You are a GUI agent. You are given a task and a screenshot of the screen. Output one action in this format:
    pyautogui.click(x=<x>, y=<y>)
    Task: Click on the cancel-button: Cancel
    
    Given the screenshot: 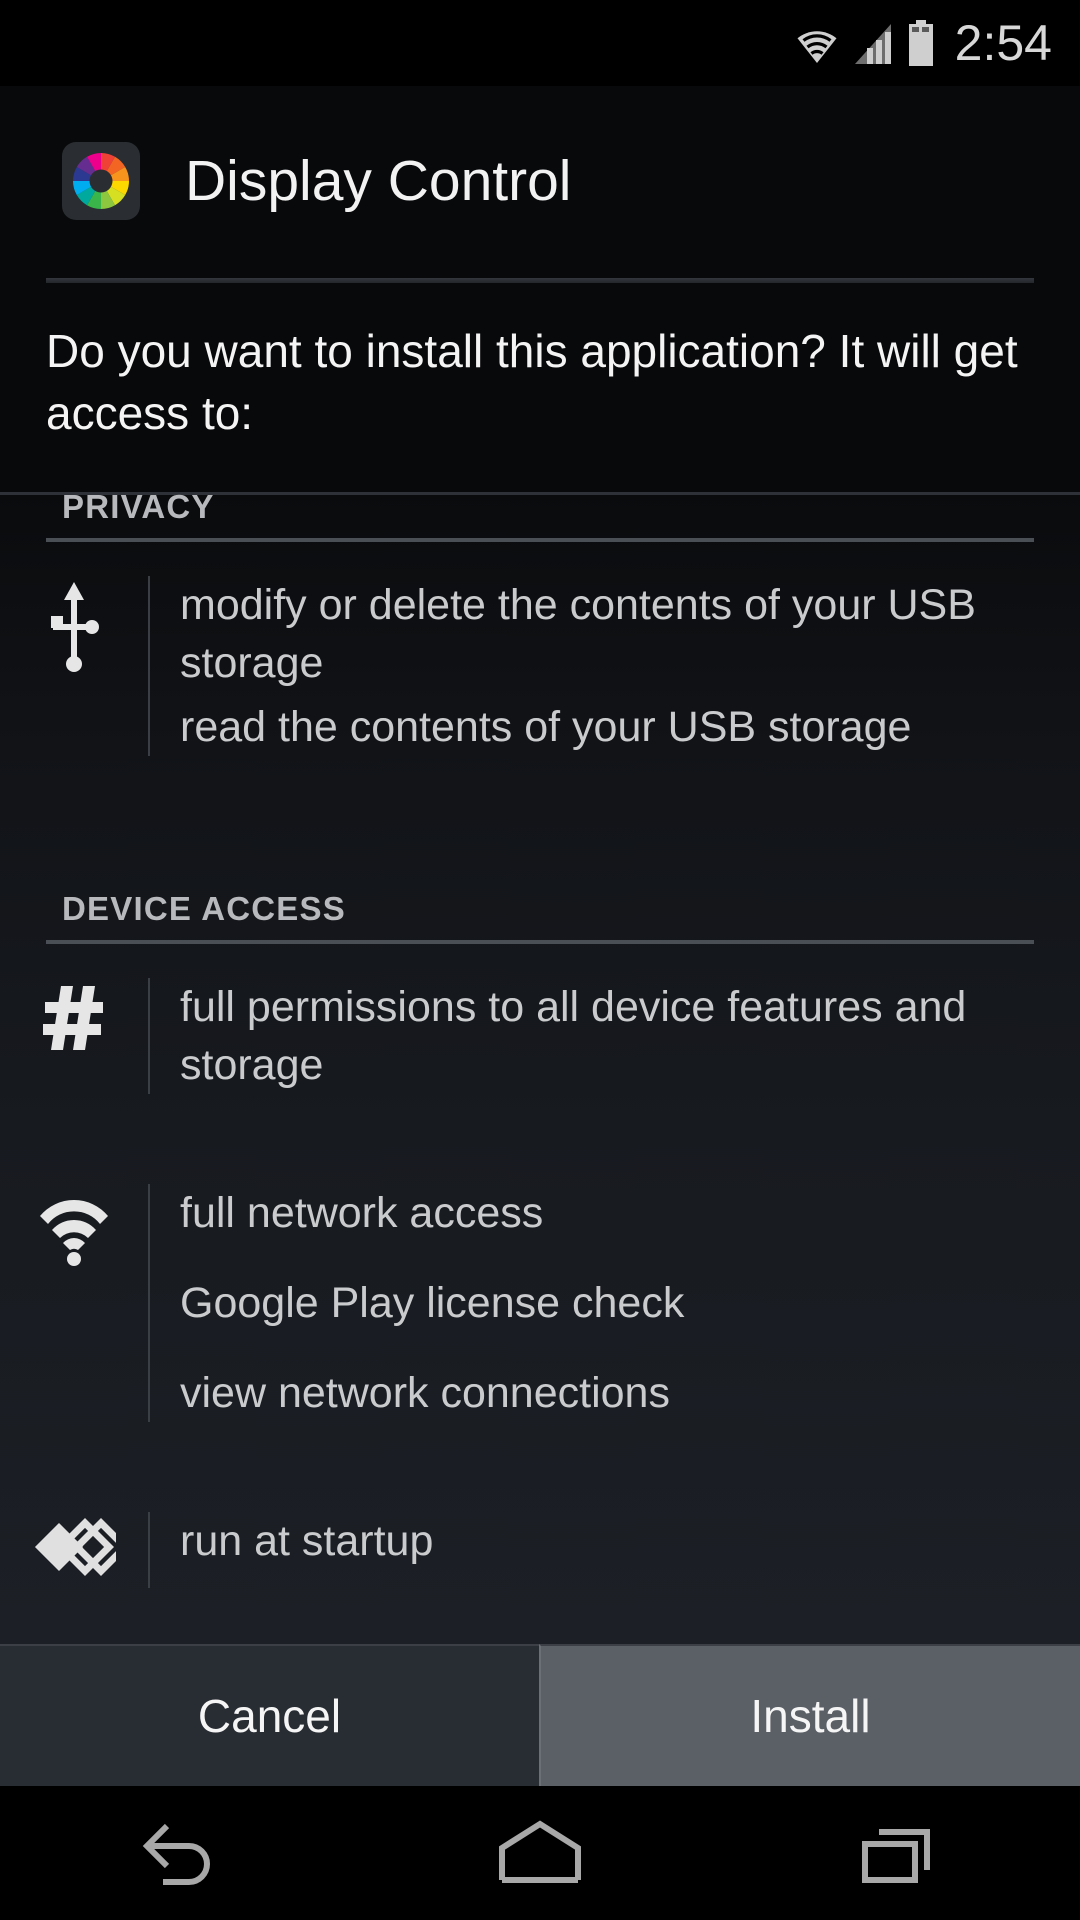 What is the action you would take?
    pyautogui.click(x=269, y=1715)
    